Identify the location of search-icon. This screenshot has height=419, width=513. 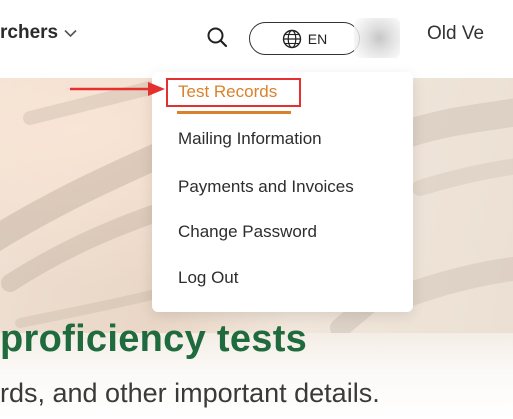
(217, 37).